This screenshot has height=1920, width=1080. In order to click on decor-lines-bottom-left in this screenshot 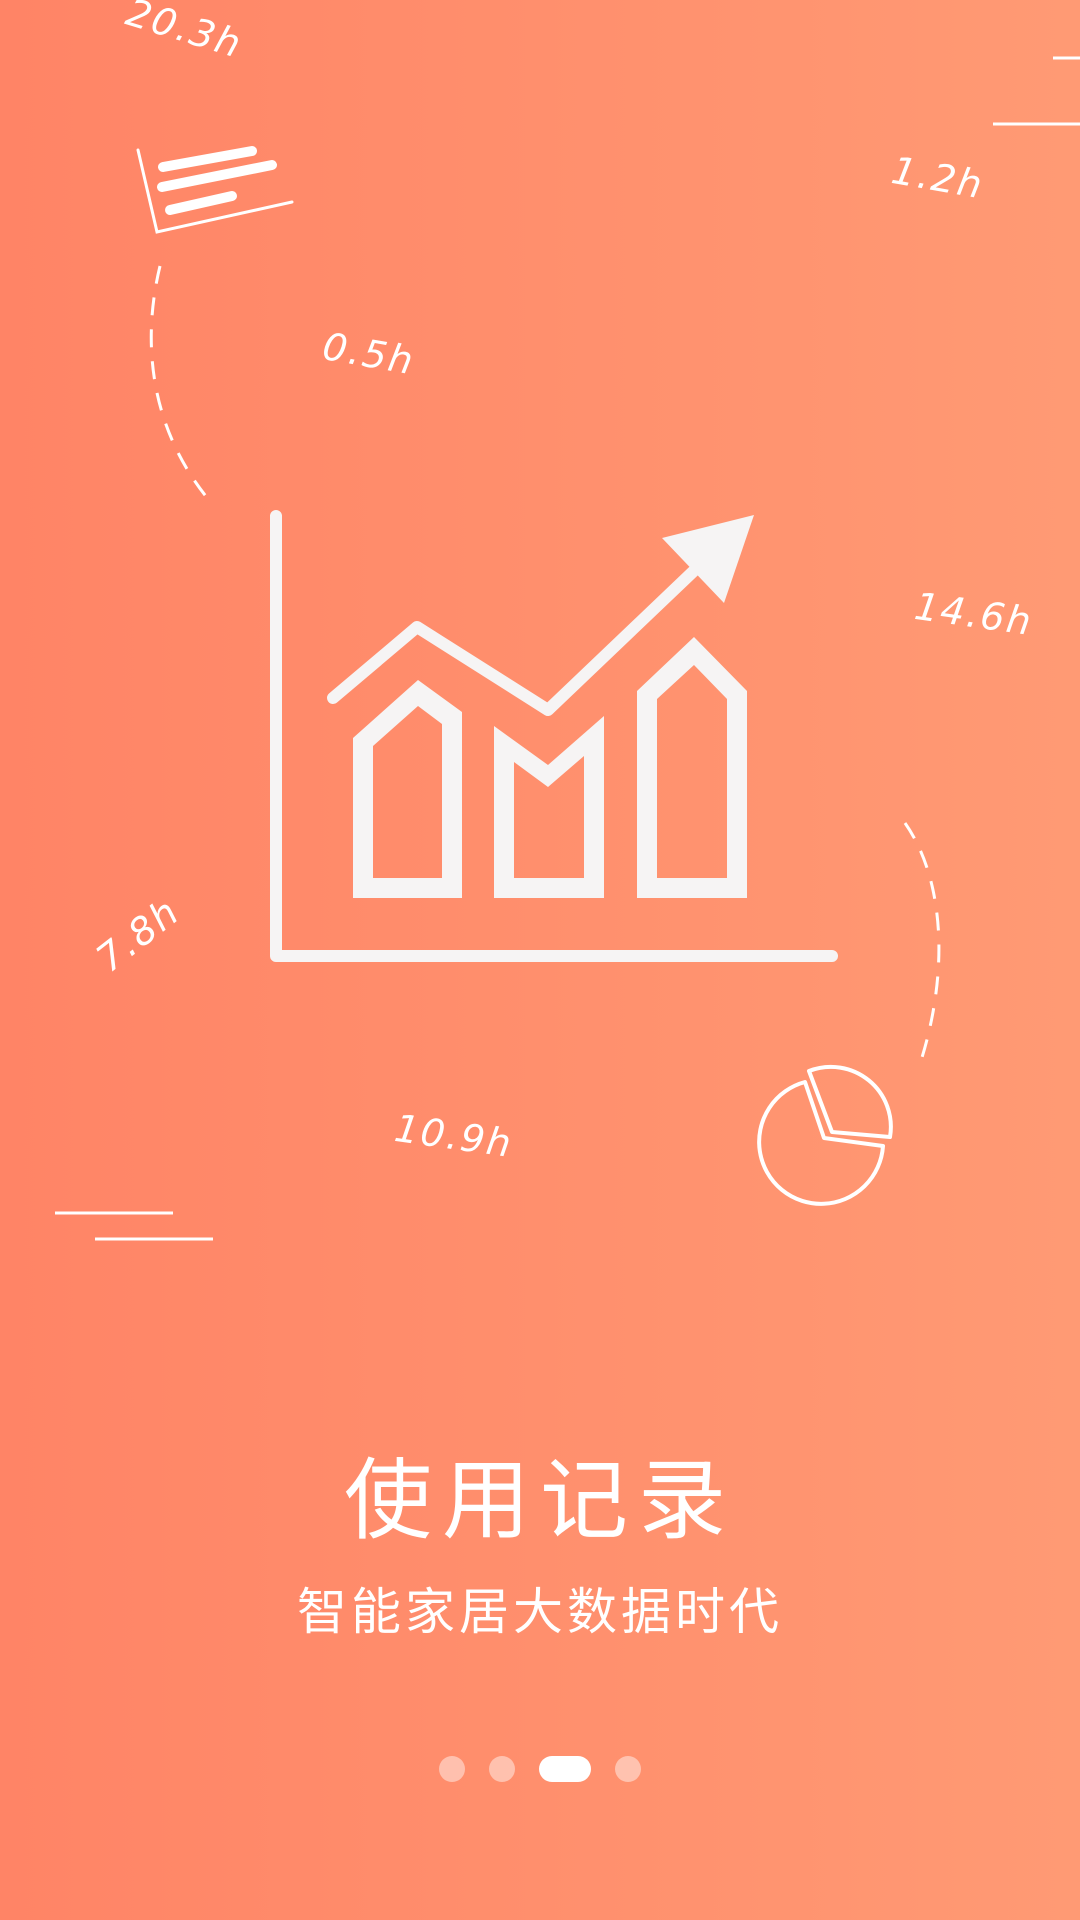, I will do `click(134, 1226)`.